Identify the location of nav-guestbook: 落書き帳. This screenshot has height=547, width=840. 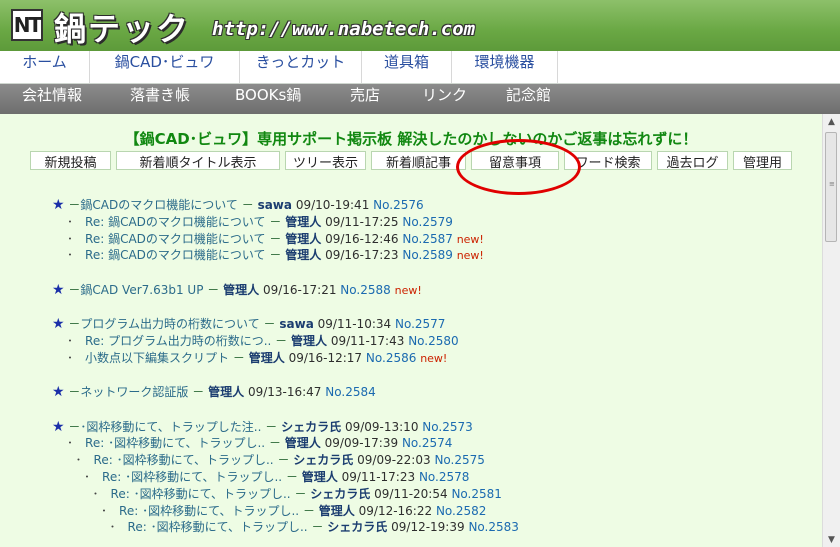
(160, 99).